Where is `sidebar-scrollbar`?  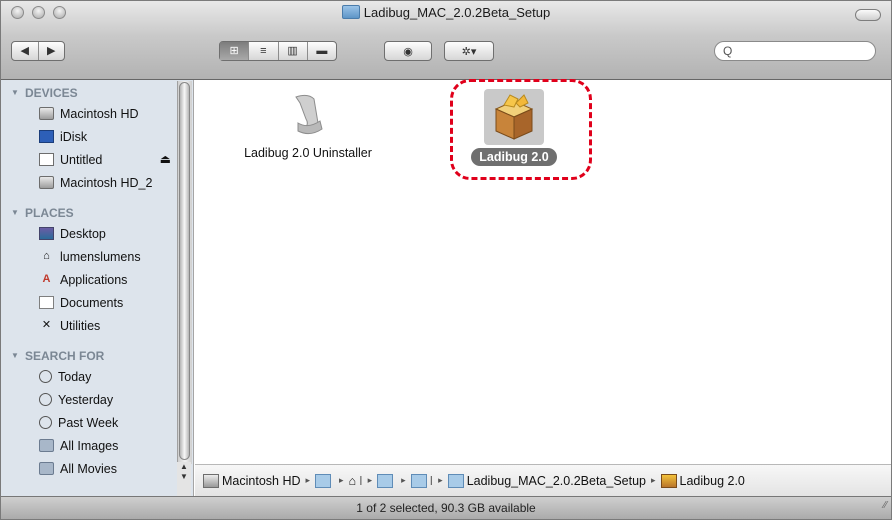
sidebar-scrollbar is located at coordinates (184, 272).